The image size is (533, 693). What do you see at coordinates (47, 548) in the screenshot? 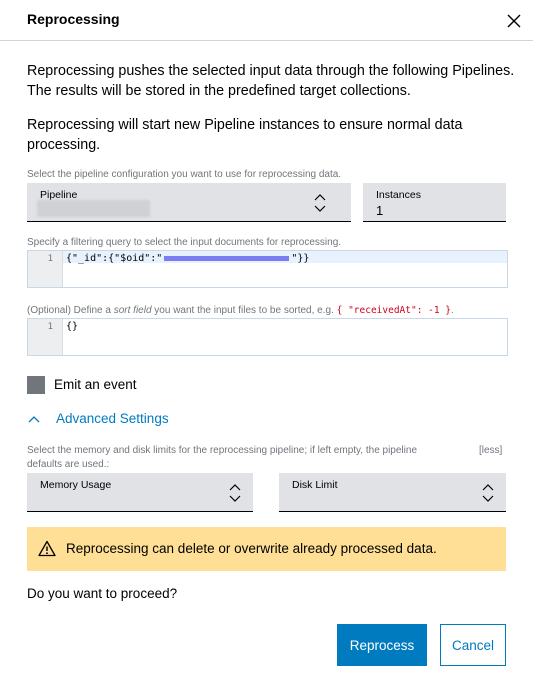
I see `warning-icon` at bounding box center [47, 548].